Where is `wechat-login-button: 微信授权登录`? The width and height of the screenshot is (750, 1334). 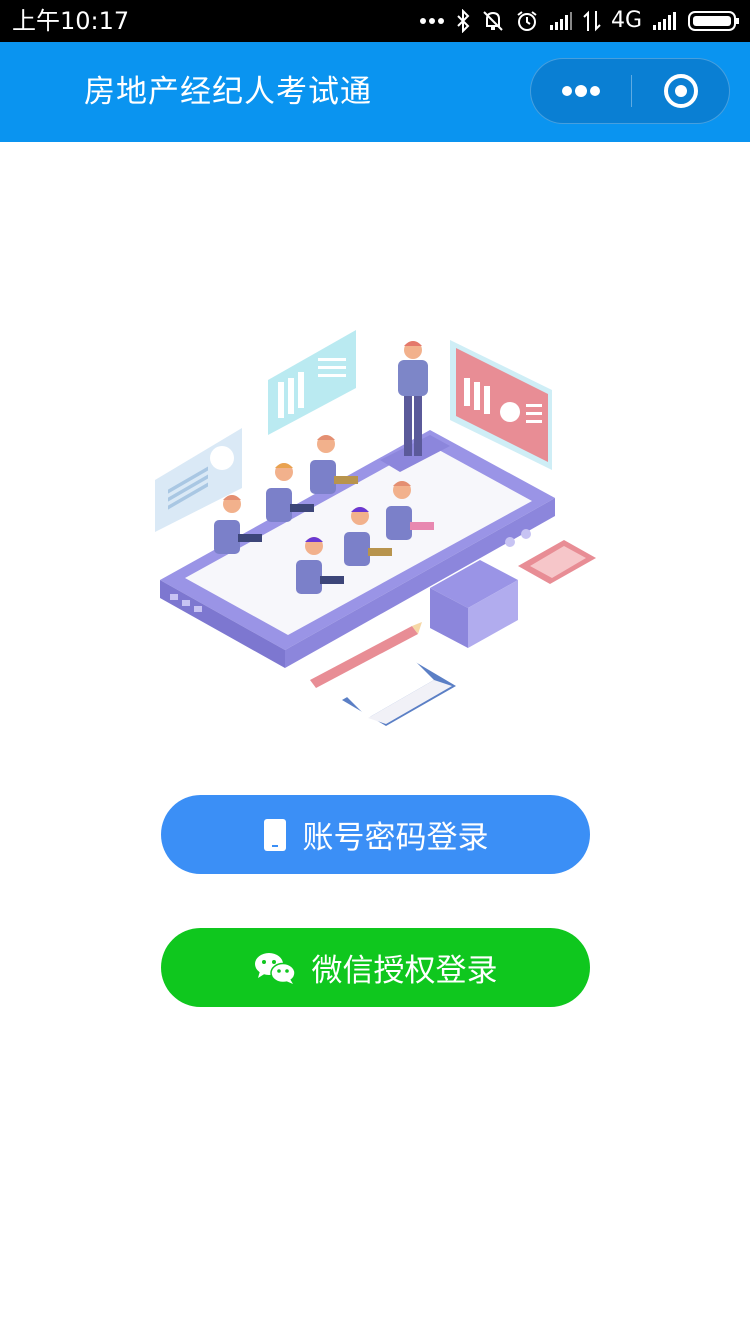
wechat-login-button: 微信授权登录 is located at coordinates (375, 967).